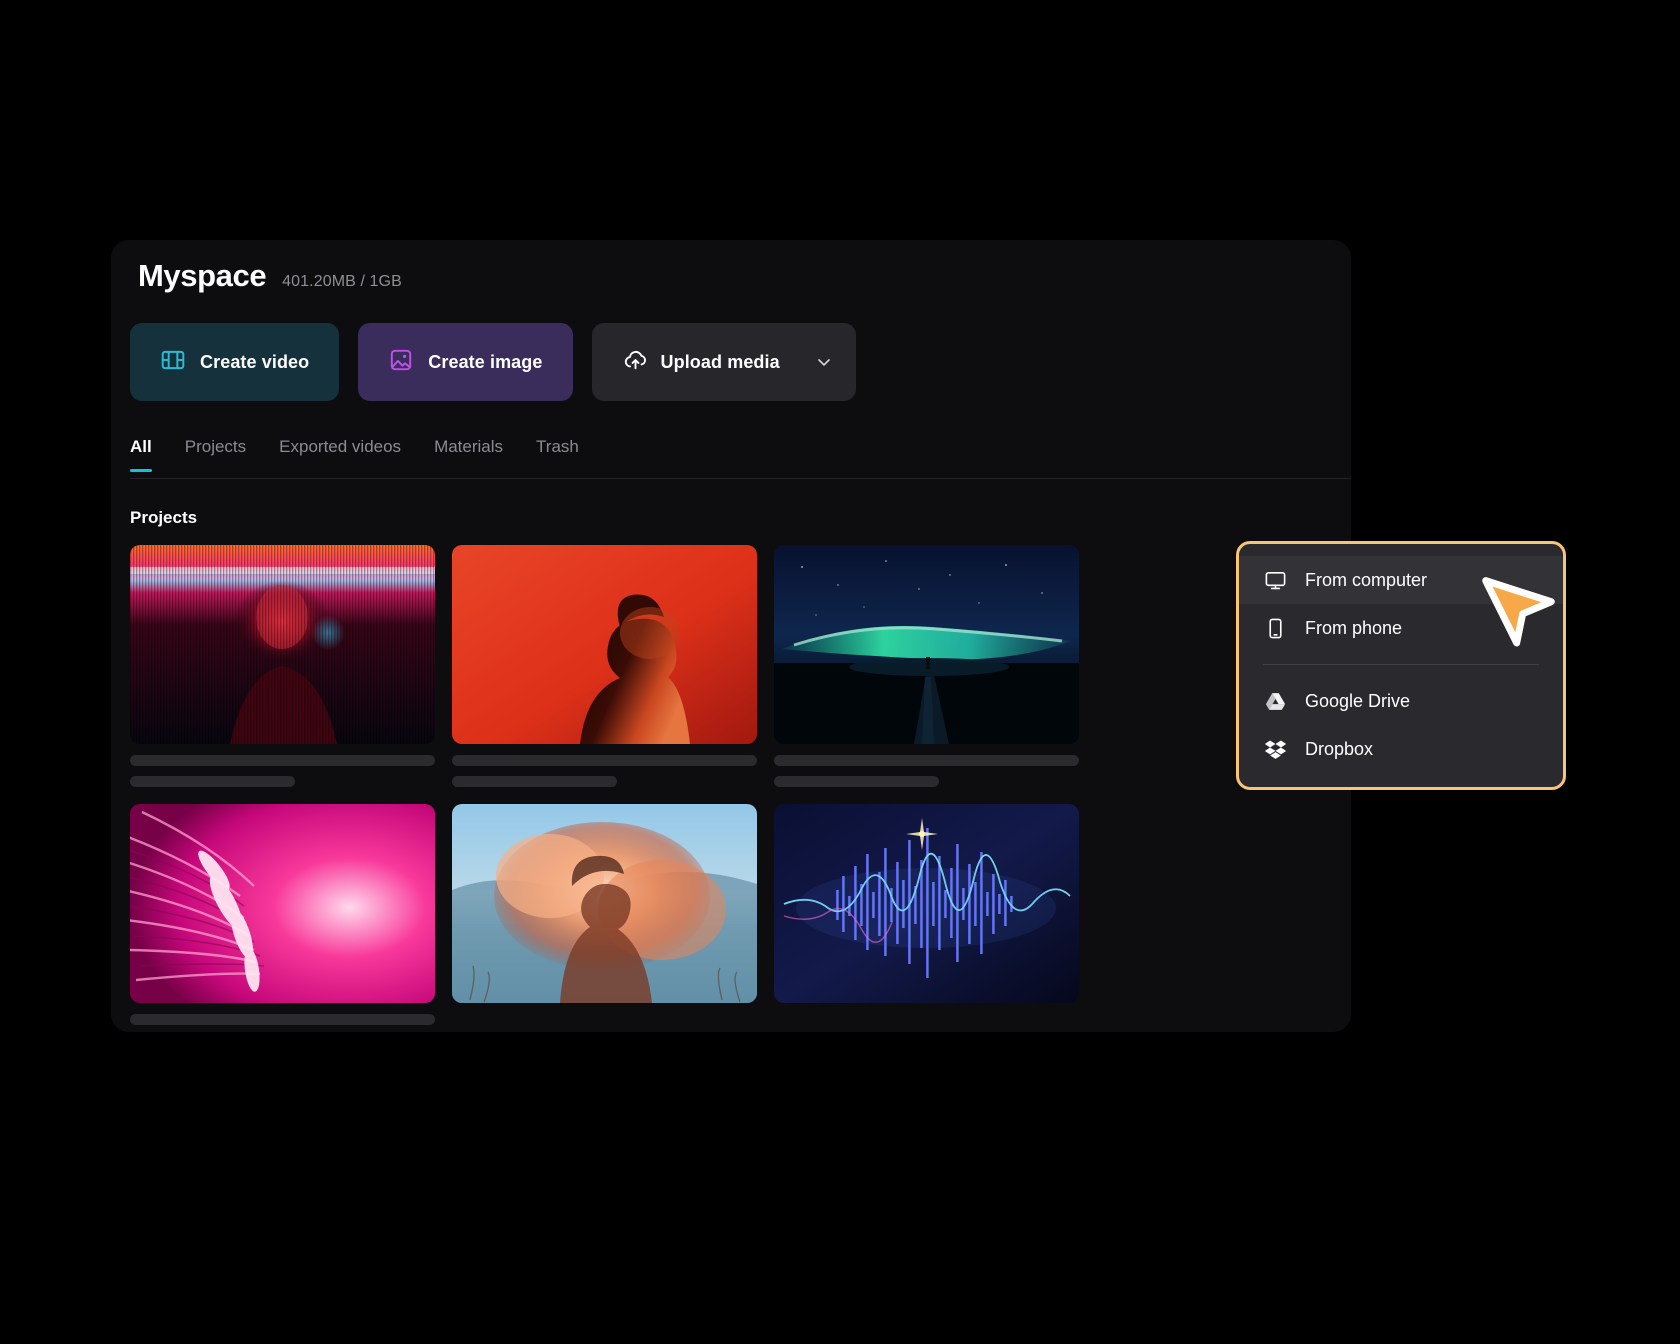  Describe the element at coordinates (164, 517) in the screenshot. I see `section-title-projects: Projects` at that location.